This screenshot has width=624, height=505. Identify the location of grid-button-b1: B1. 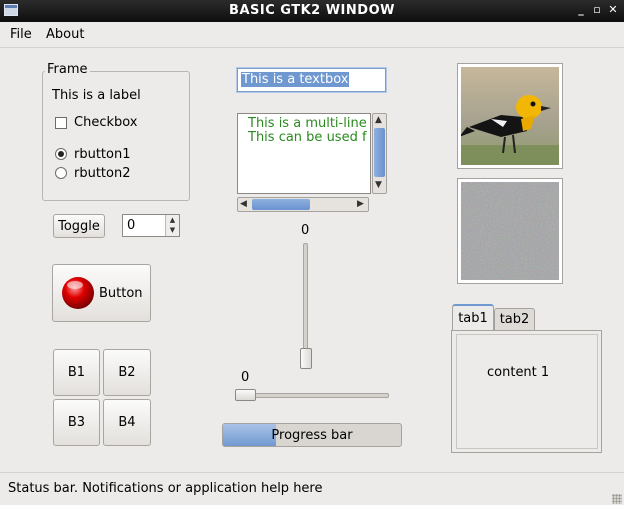
(76, 372).